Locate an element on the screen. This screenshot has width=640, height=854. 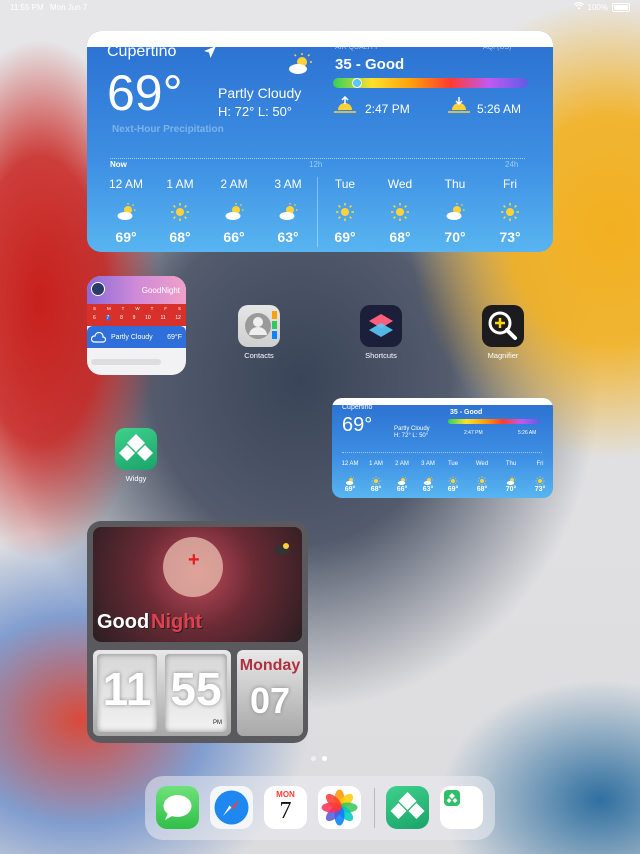
weather-hilo: H: 72° L: 50° is located at coordinates (255, 111).